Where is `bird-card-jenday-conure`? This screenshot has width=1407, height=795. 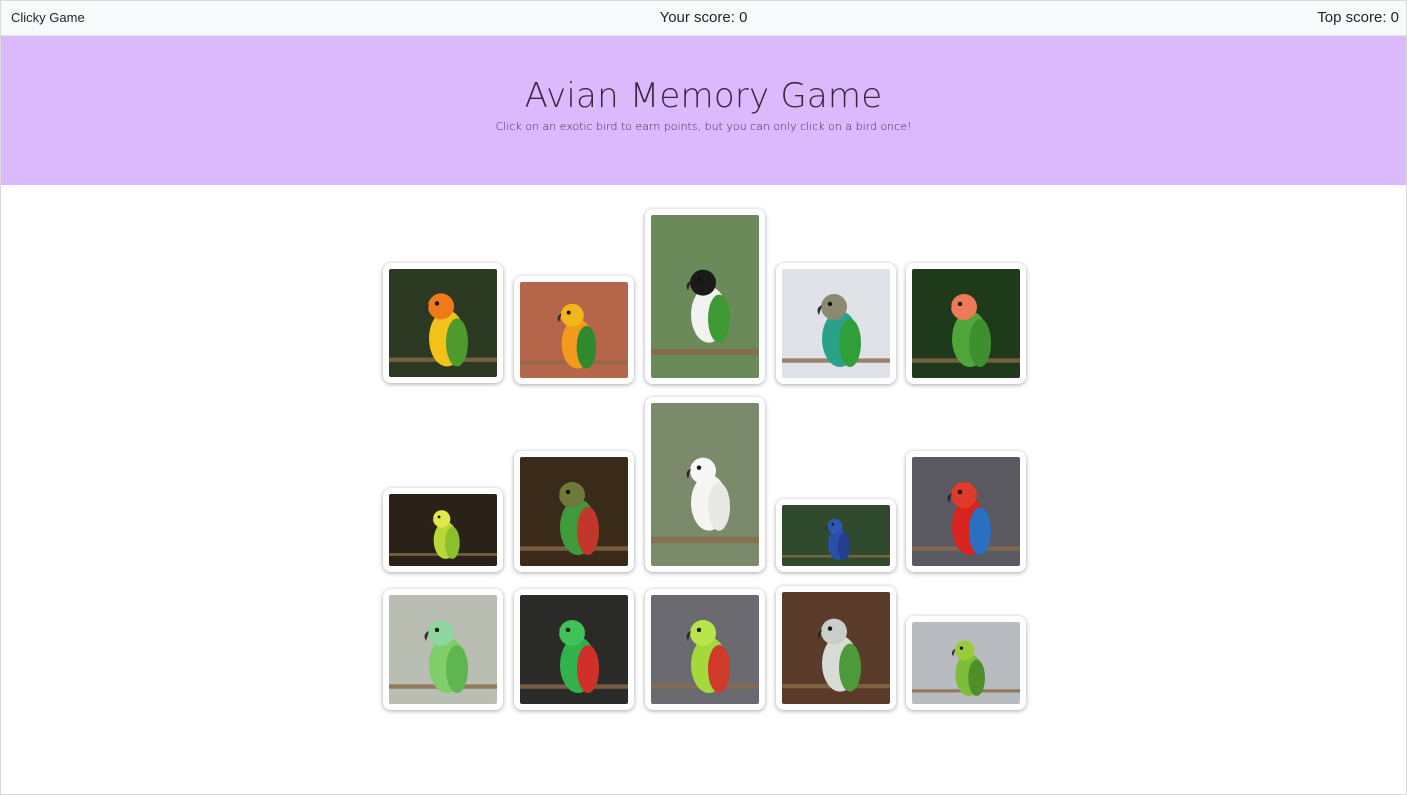
bird-card-jenday-conure is located at coordinates (574, 330).